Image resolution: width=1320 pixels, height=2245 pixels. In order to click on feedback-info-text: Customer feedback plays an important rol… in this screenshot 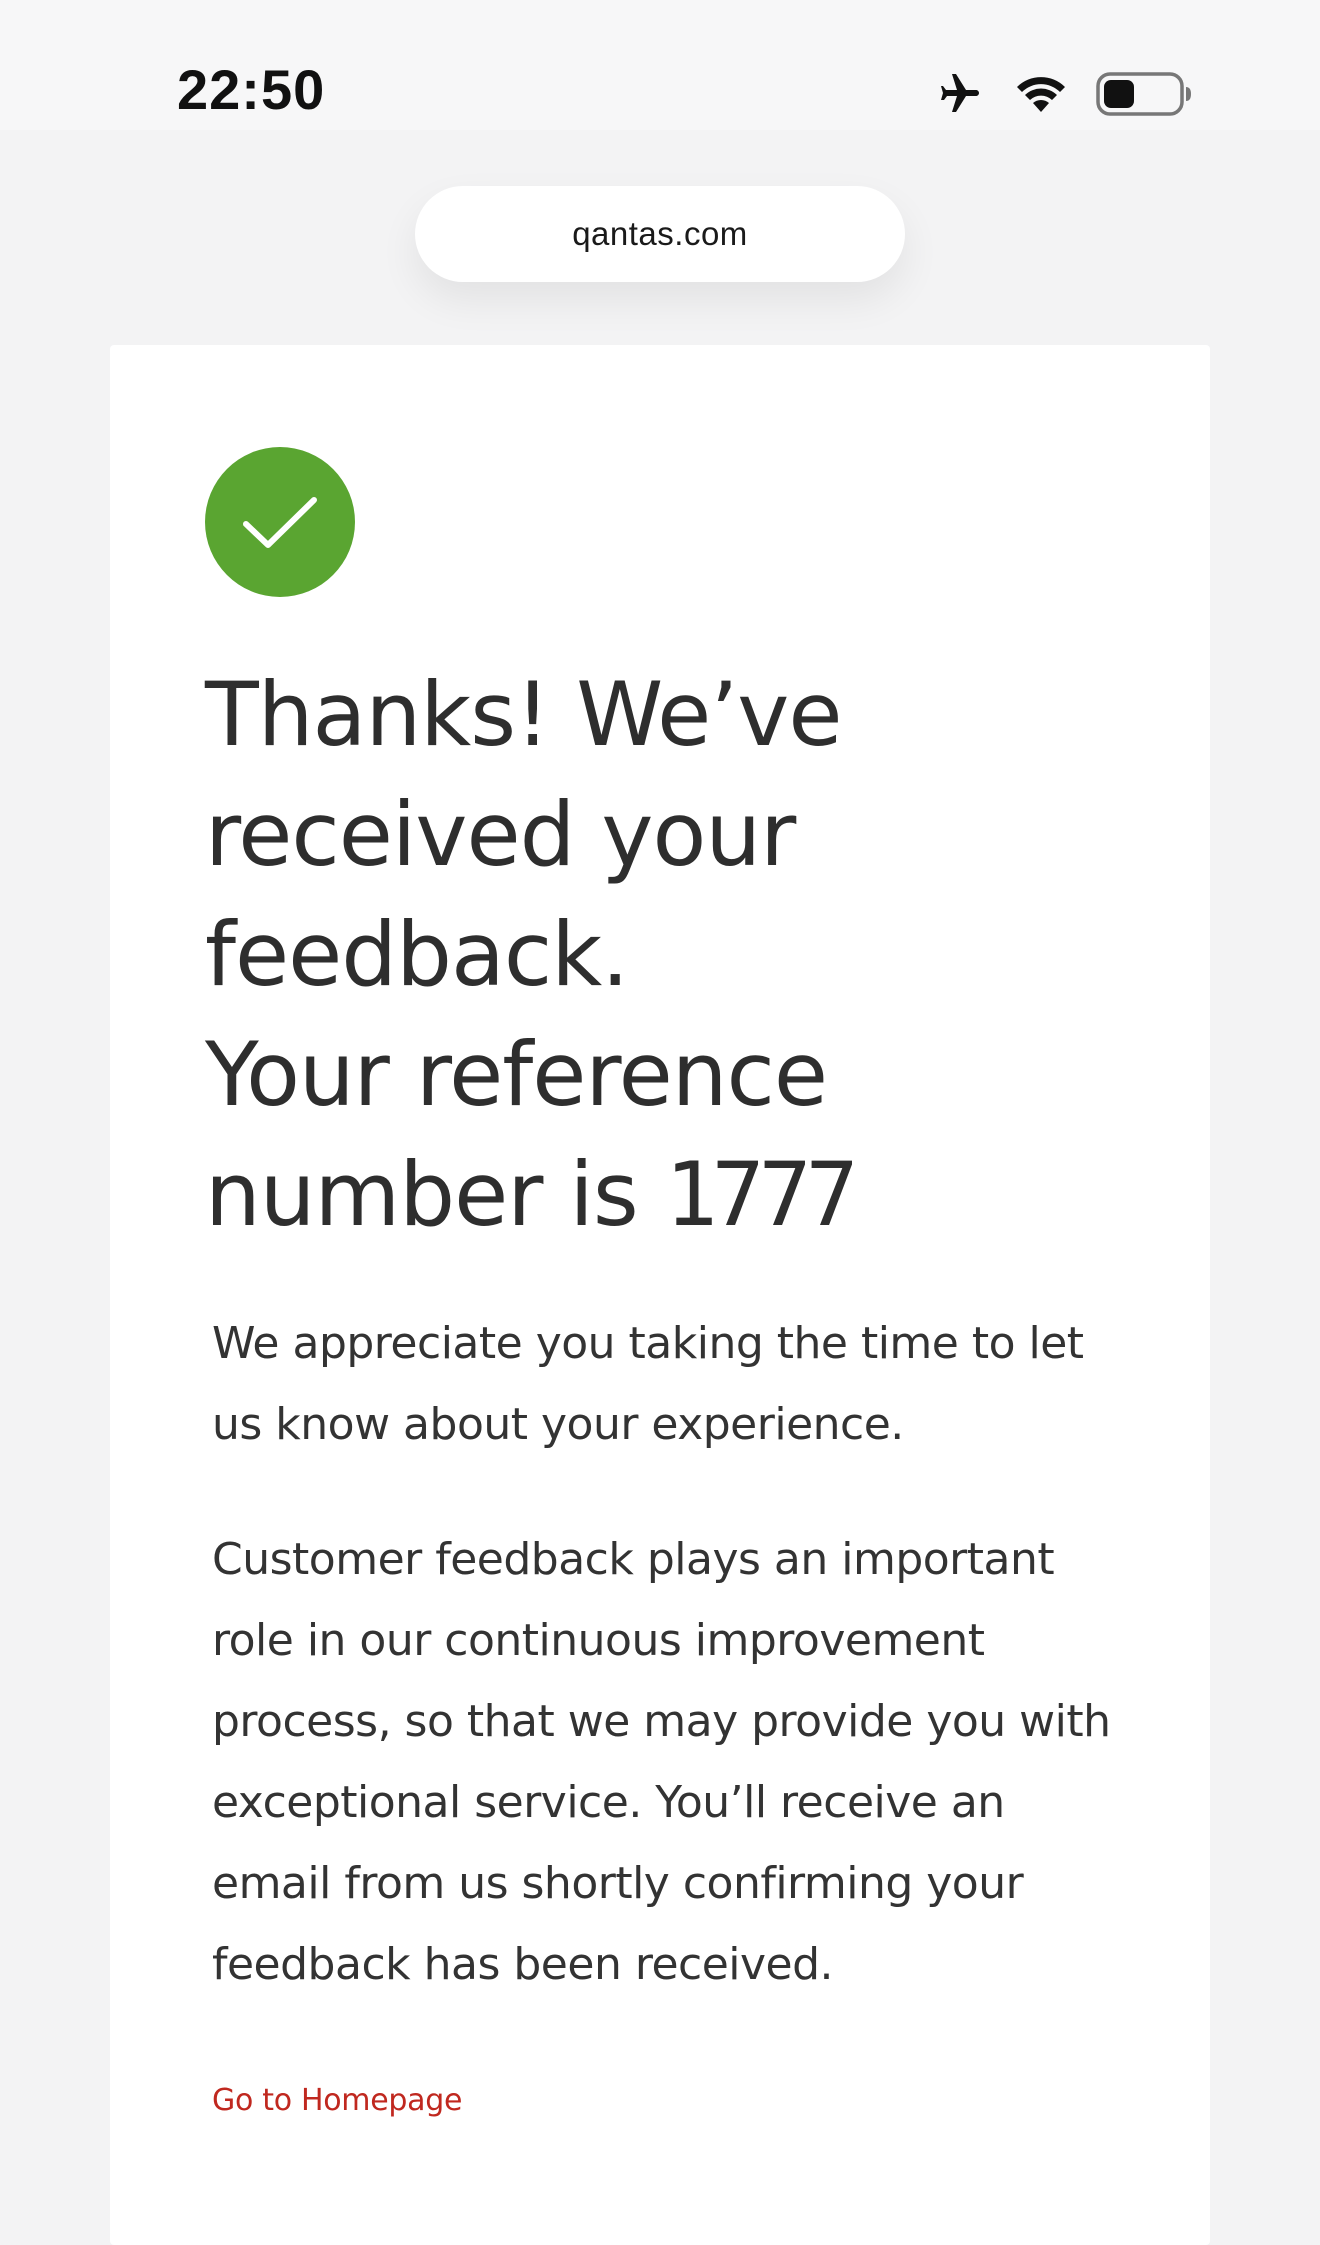, I will do `click(661, 1762)`.